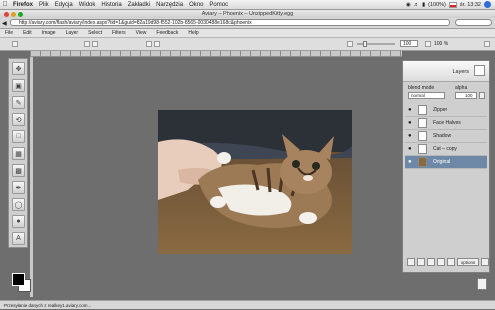 The image size is (495, 310). I want to click on new-layer-icon, so click(411, 262).